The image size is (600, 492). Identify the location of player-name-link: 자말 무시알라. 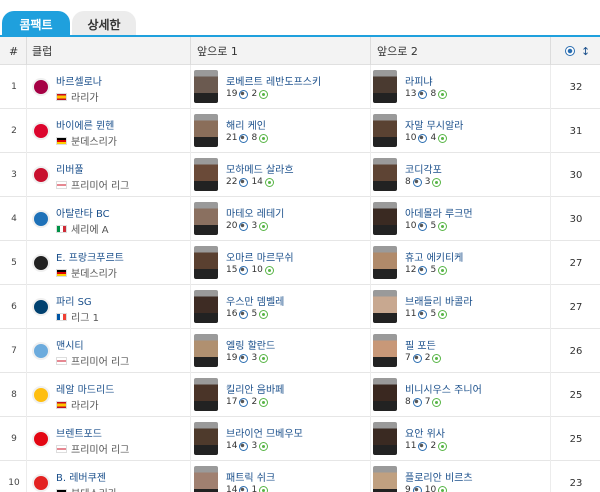
(434, 124).